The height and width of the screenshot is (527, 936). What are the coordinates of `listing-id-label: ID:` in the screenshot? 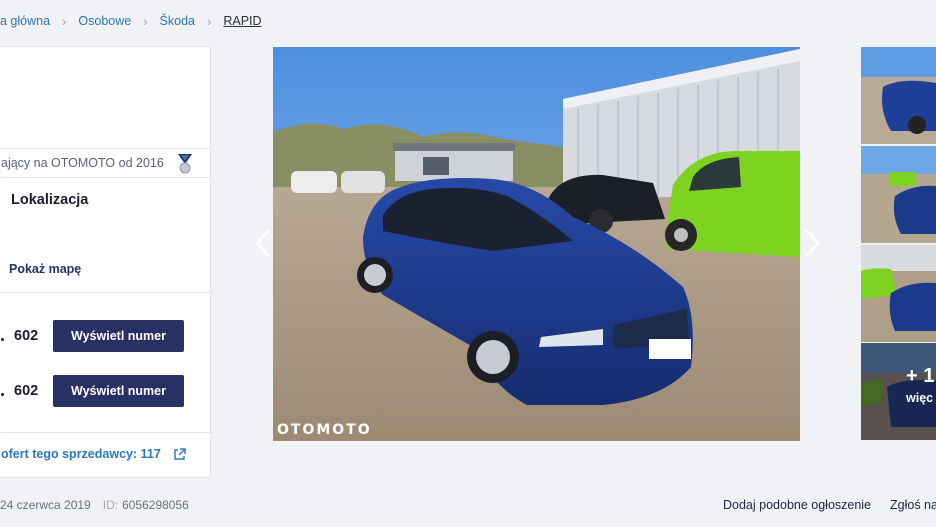 It's located at (110, 505).